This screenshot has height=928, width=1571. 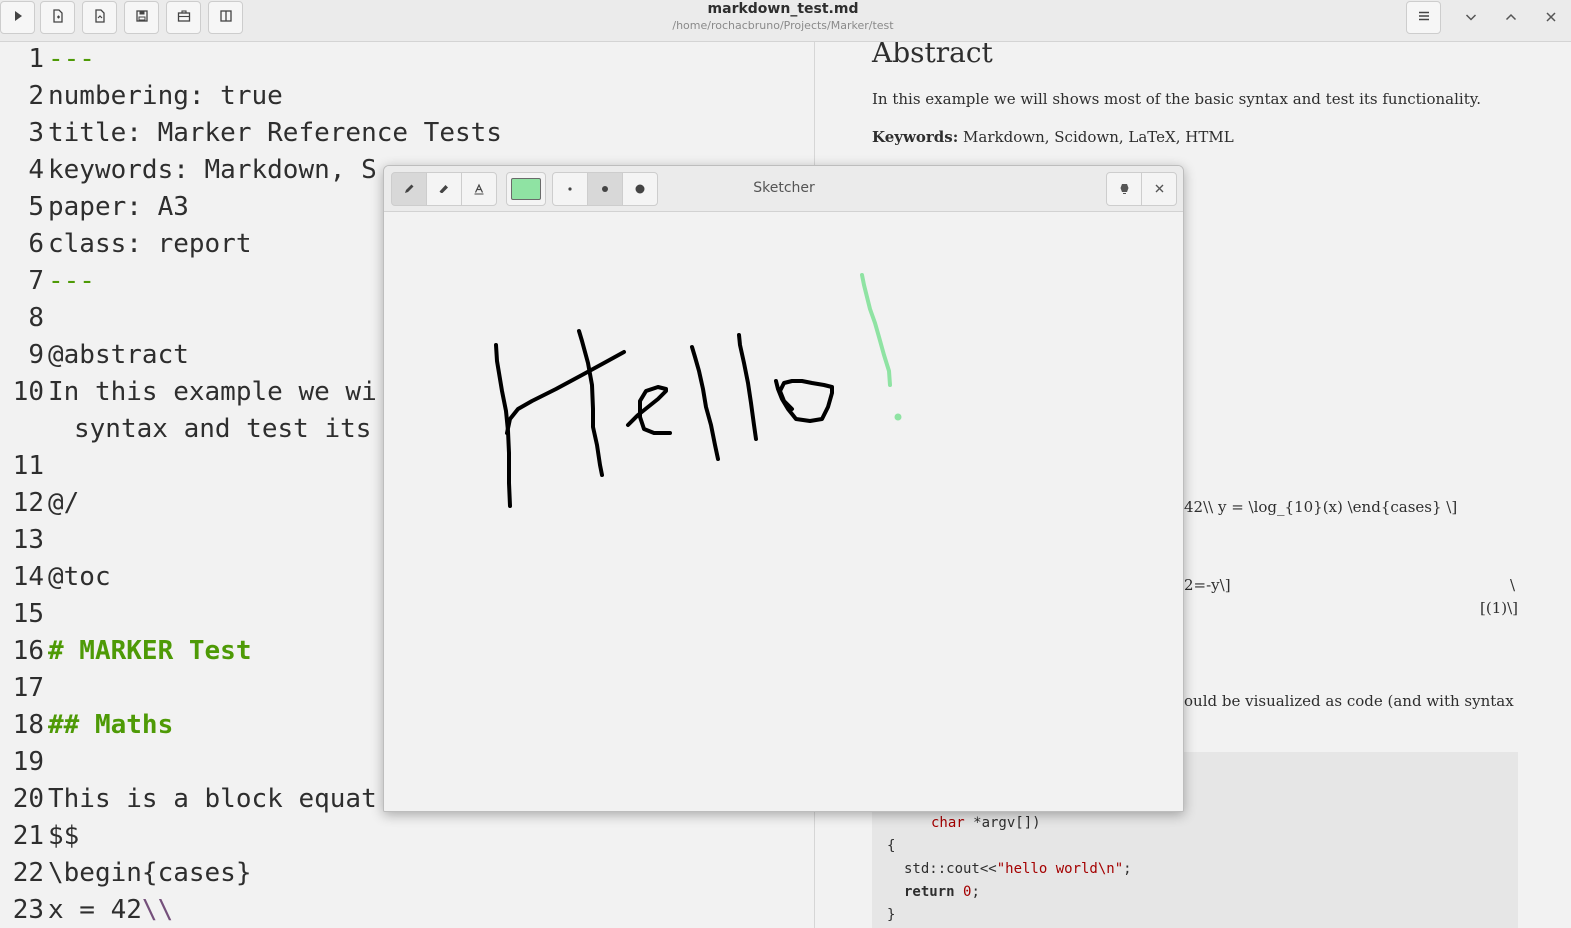 I want to click on save-button, so click(x=141, y=17).